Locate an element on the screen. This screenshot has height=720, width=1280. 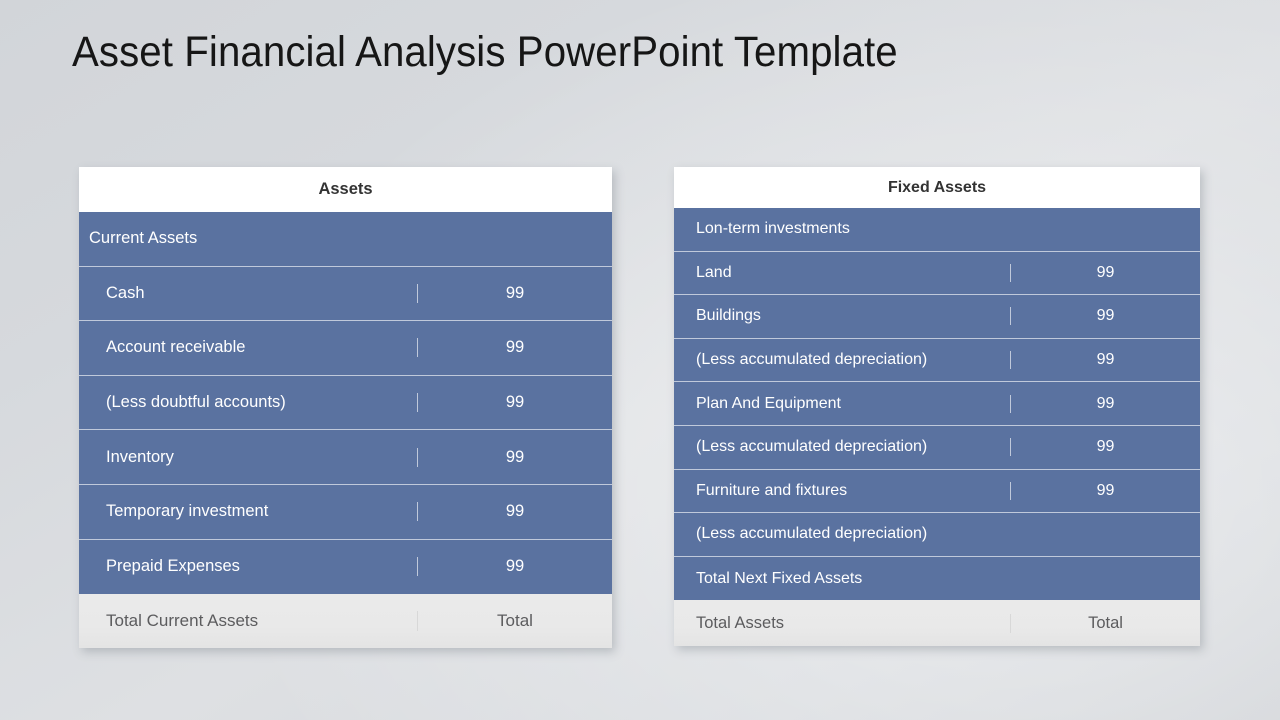
table-row: Buildings 99 is located at coordinates (937, 317).